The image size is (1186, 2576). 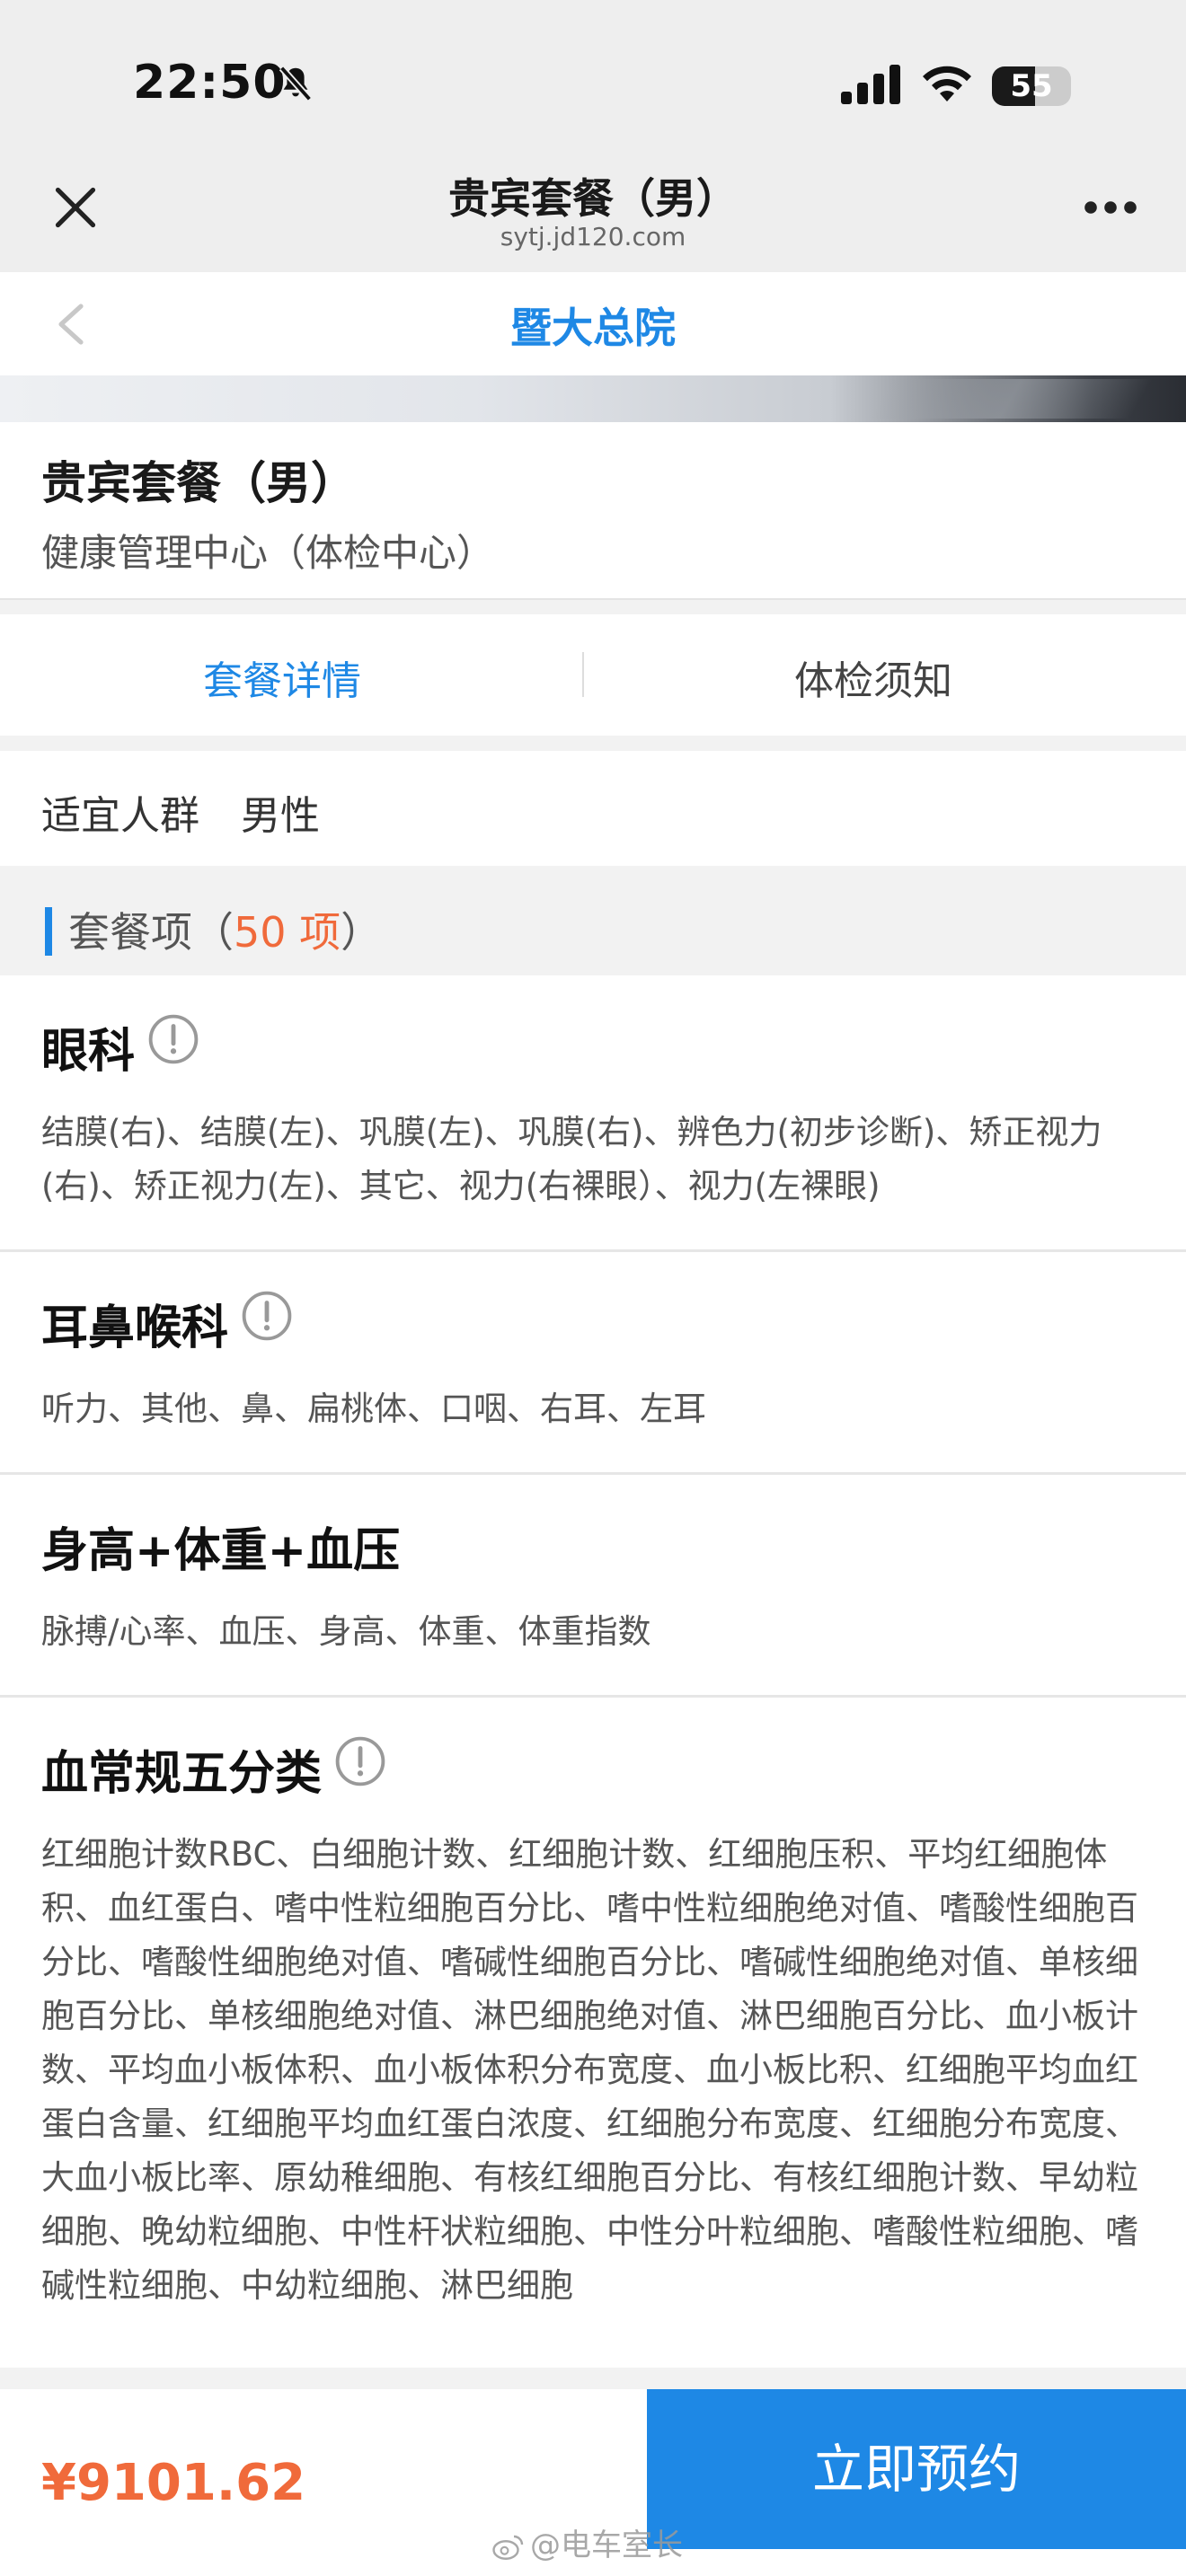 I want to click on package-header: 贵宾套餐（男） 健康管理中心（体检中心）, so click(x=593, y=511).